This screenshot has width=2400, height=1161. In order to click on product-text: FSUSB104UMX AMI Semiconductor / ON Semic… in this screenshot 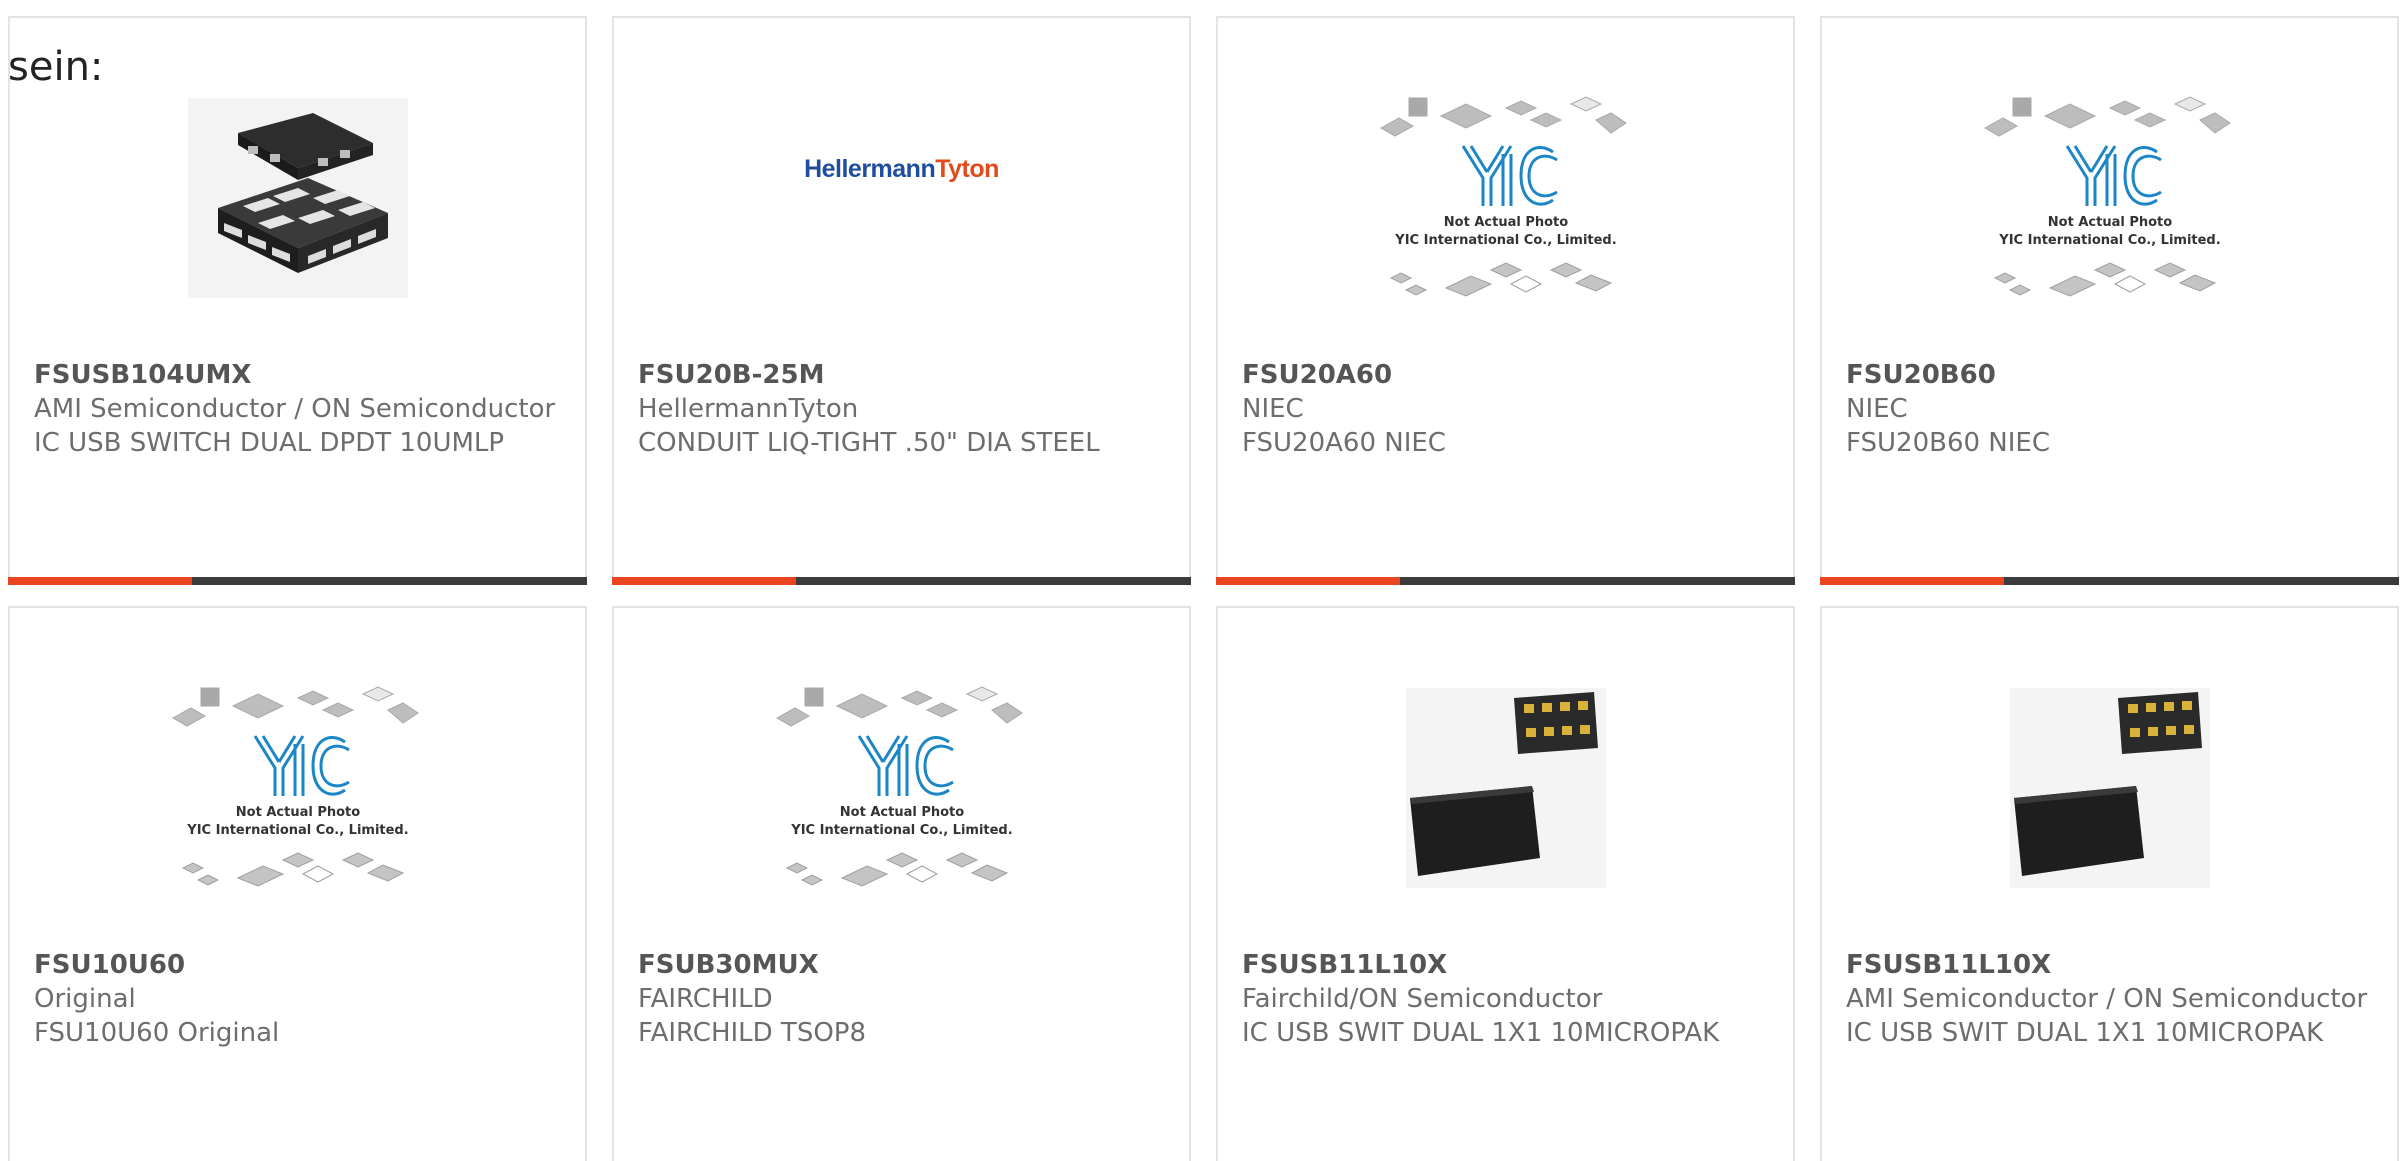, I will do `click(299, 409)`.